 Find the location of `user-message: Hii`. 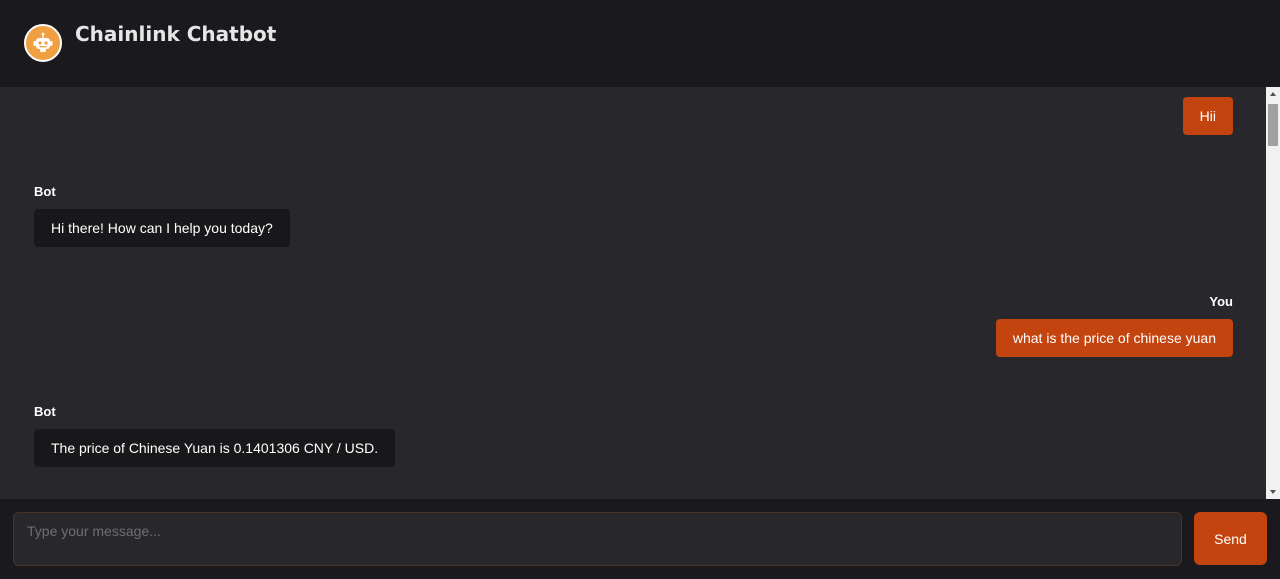

user-message: Hii is located at coordinates (1207, 116).